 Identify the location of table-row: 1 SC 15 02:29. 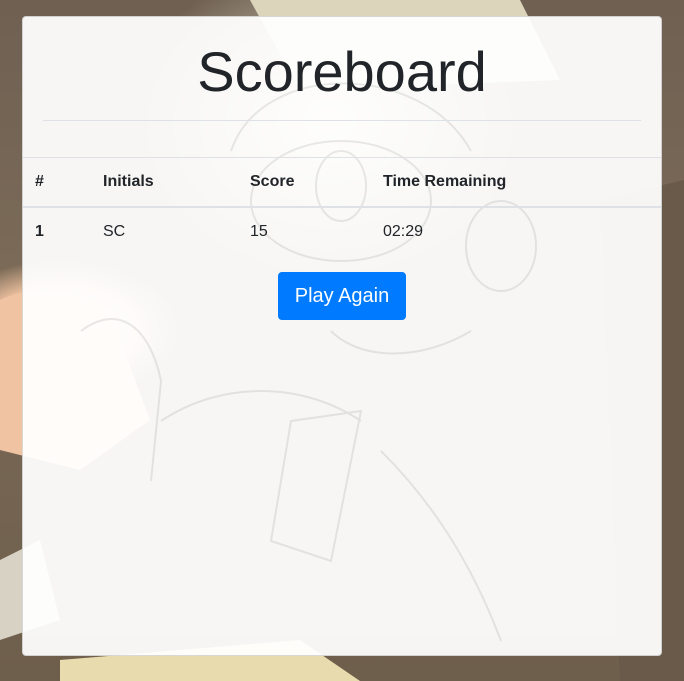
(342, 231).